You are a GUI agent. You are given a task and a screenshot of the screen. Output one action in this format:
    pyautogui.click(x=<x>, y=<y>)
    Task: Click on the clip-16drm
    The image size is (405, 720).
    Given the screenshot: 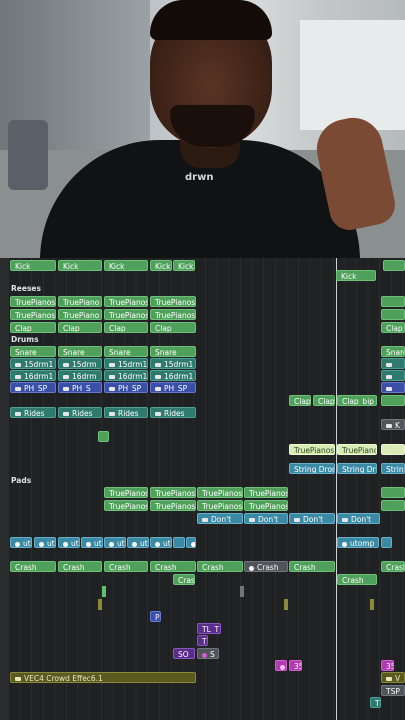 What is the action you would take?
    pyautogui.click(x=393, y=375)
    